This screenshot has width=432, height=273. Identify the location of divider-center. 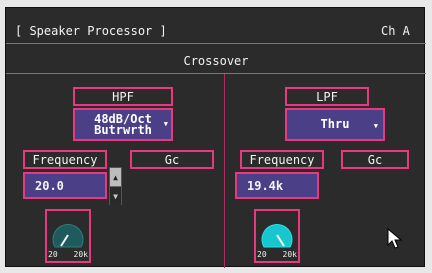
(224, 171).